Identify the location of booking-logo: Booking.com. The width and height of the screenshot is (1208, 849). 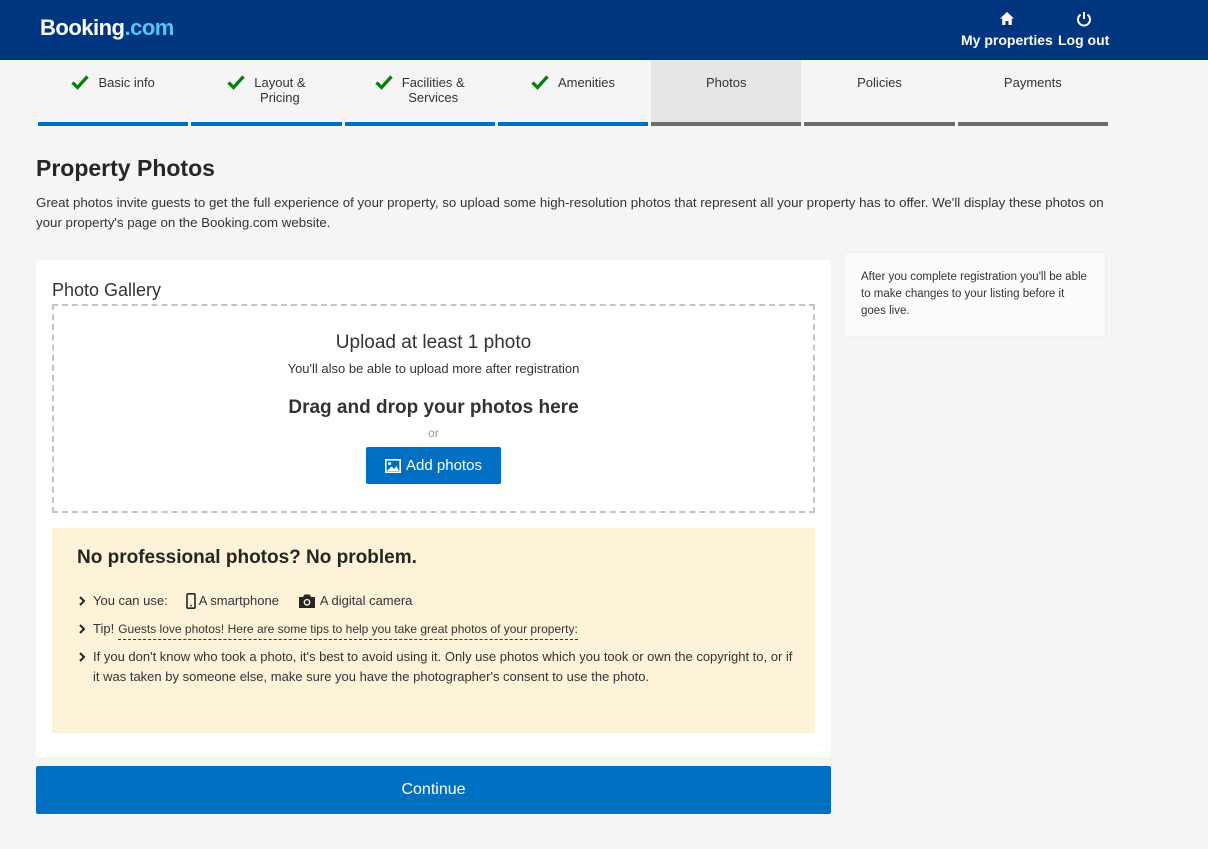
(107, 28).